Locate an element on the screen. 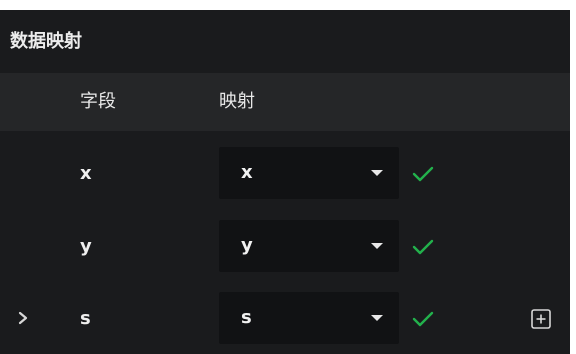 The width and height of the screenshot is (576, 354). mapping-select: s is located at coordinates (309, 318).